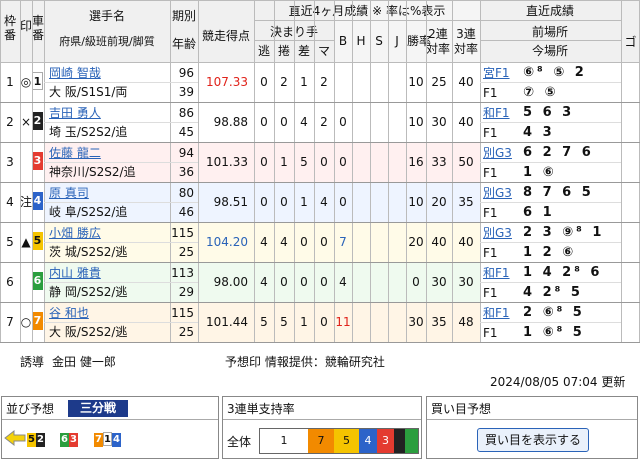  What do you see at coordinates (30, 409) in the screenshot?
I see `narabi-title: 並び予想` at bounding box center [30, 409].